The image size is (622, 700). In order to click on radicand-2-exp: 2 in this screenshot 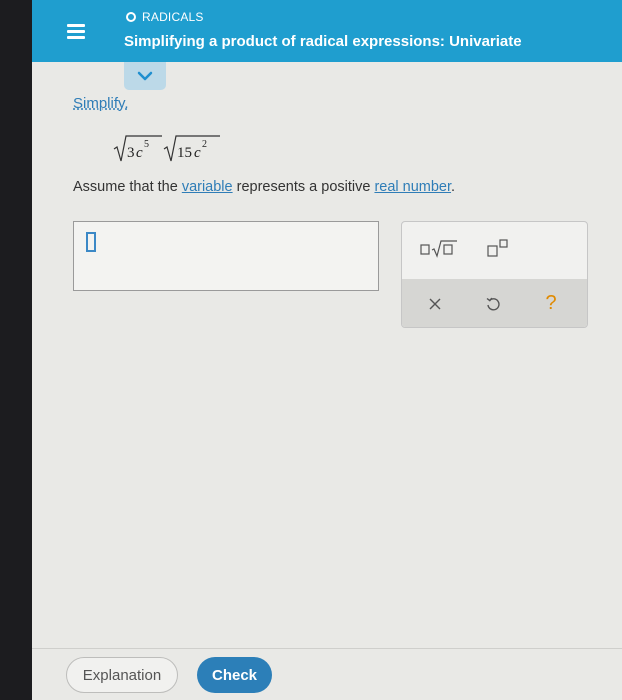, I will do `click(204, 144)`.